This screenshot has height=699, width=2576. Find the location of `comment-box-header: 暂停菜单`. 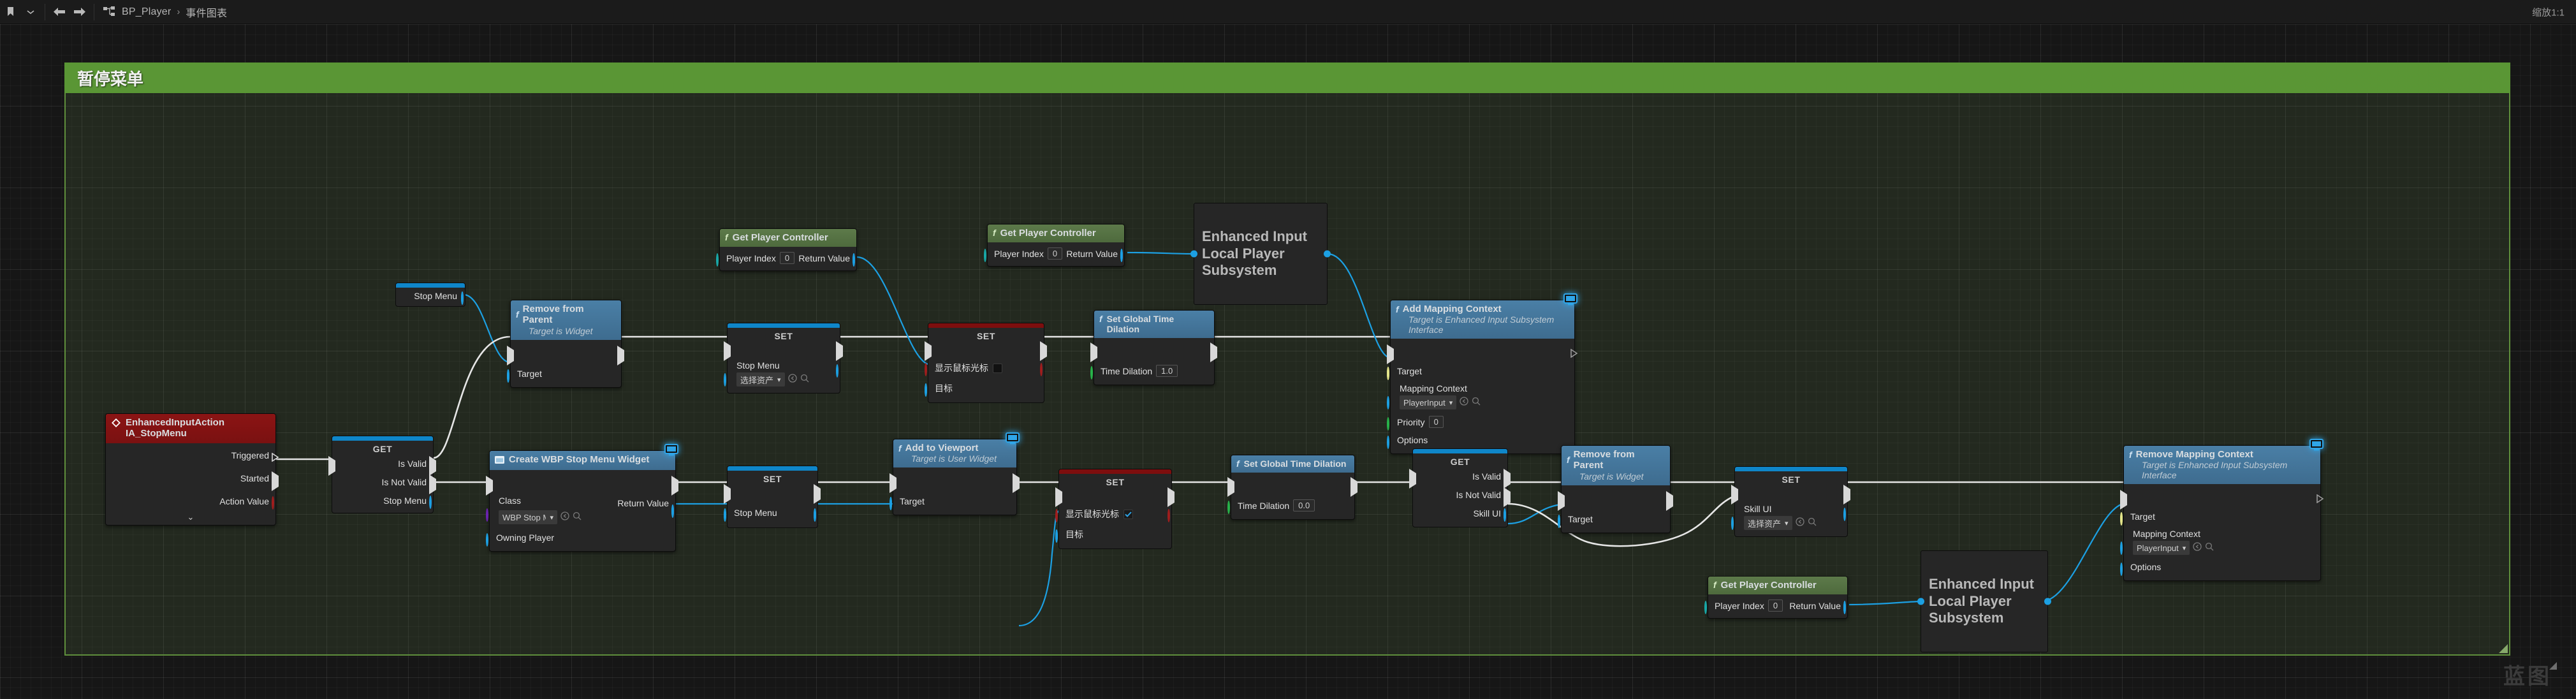

comment-box-header: 暂停菜单 is located at coordinates (1287, 78).